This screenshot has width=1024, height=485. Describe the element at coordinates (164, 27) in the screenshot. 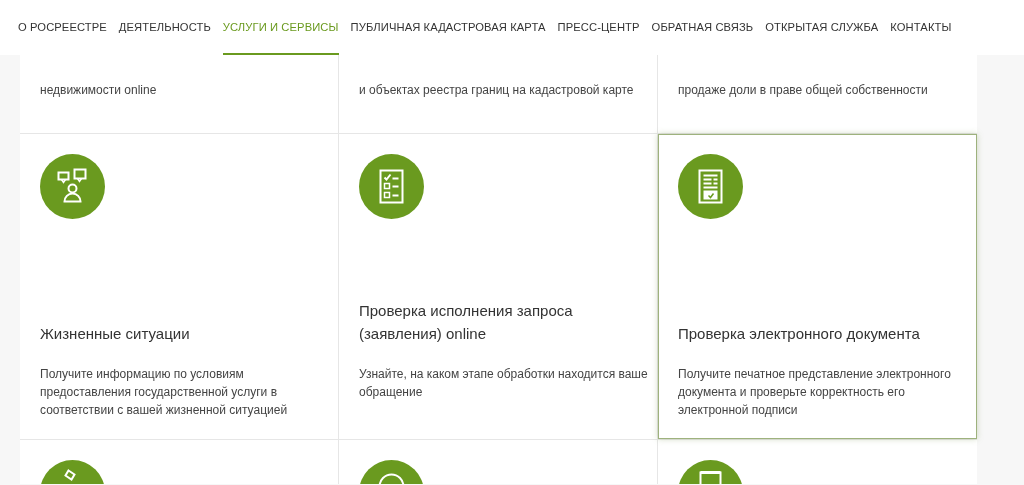

I see `nav-link: ДЕЯТЕЛЬНОСТЬ` at that location.